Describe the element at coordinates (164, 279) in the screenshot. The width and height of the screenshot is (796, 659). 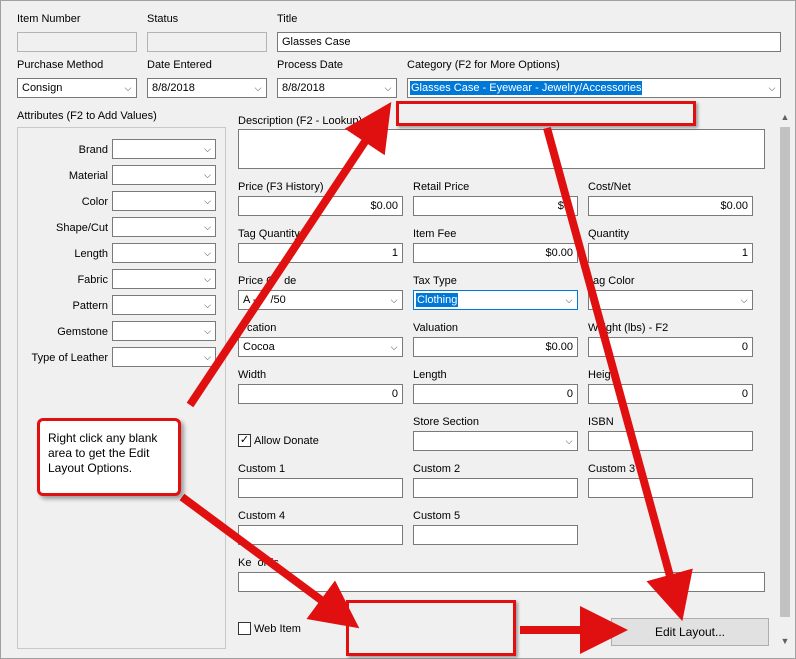
I see `attr-fabric-select: ⌵` at that location.